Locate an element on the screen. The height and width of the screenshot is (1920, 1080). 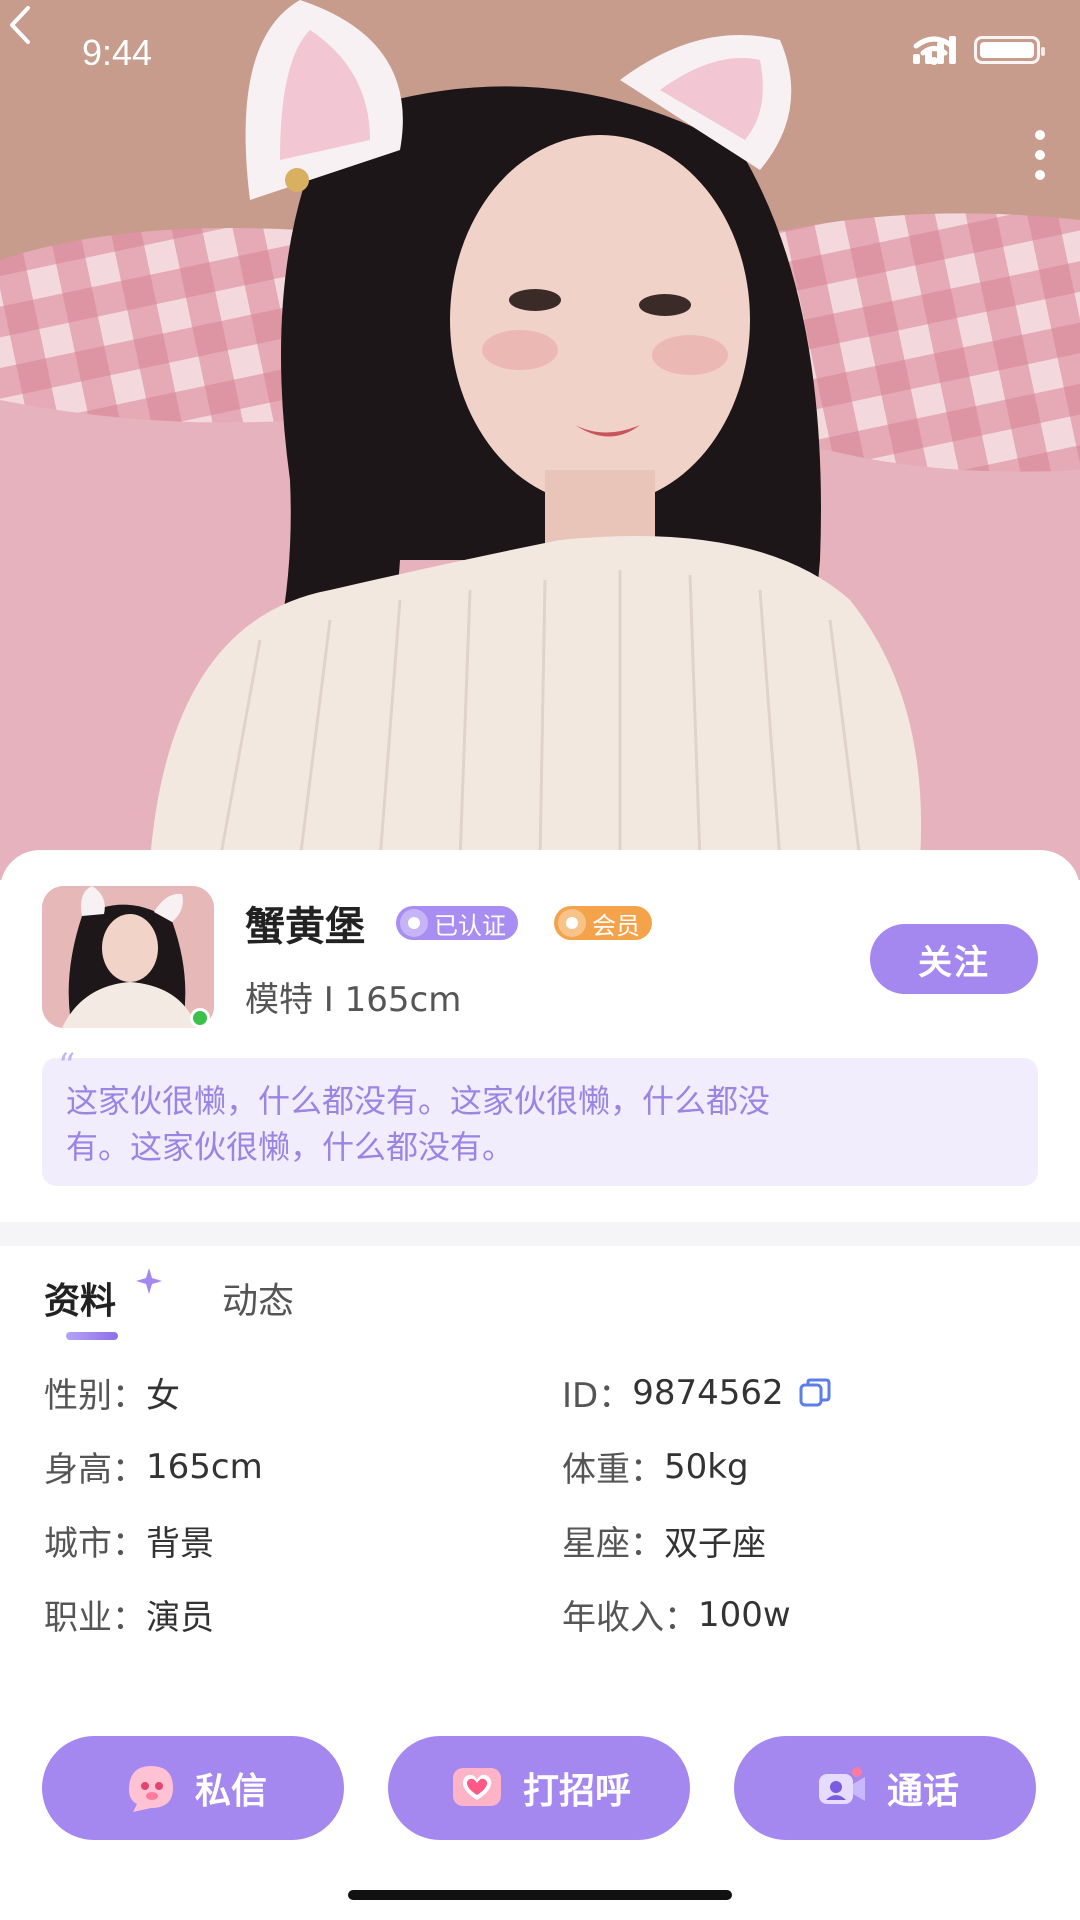
info-height: 身高： 165cm is located at coordinates (153, 1466).